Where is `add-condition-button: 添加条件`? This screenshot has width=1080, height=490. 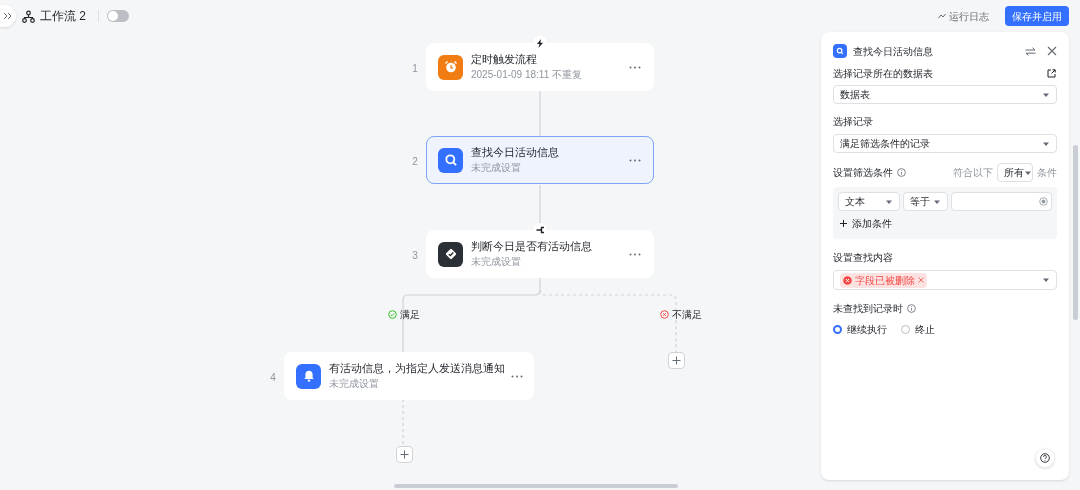
add-condition-button: 添加条件 is located at coordinates (946, 223).